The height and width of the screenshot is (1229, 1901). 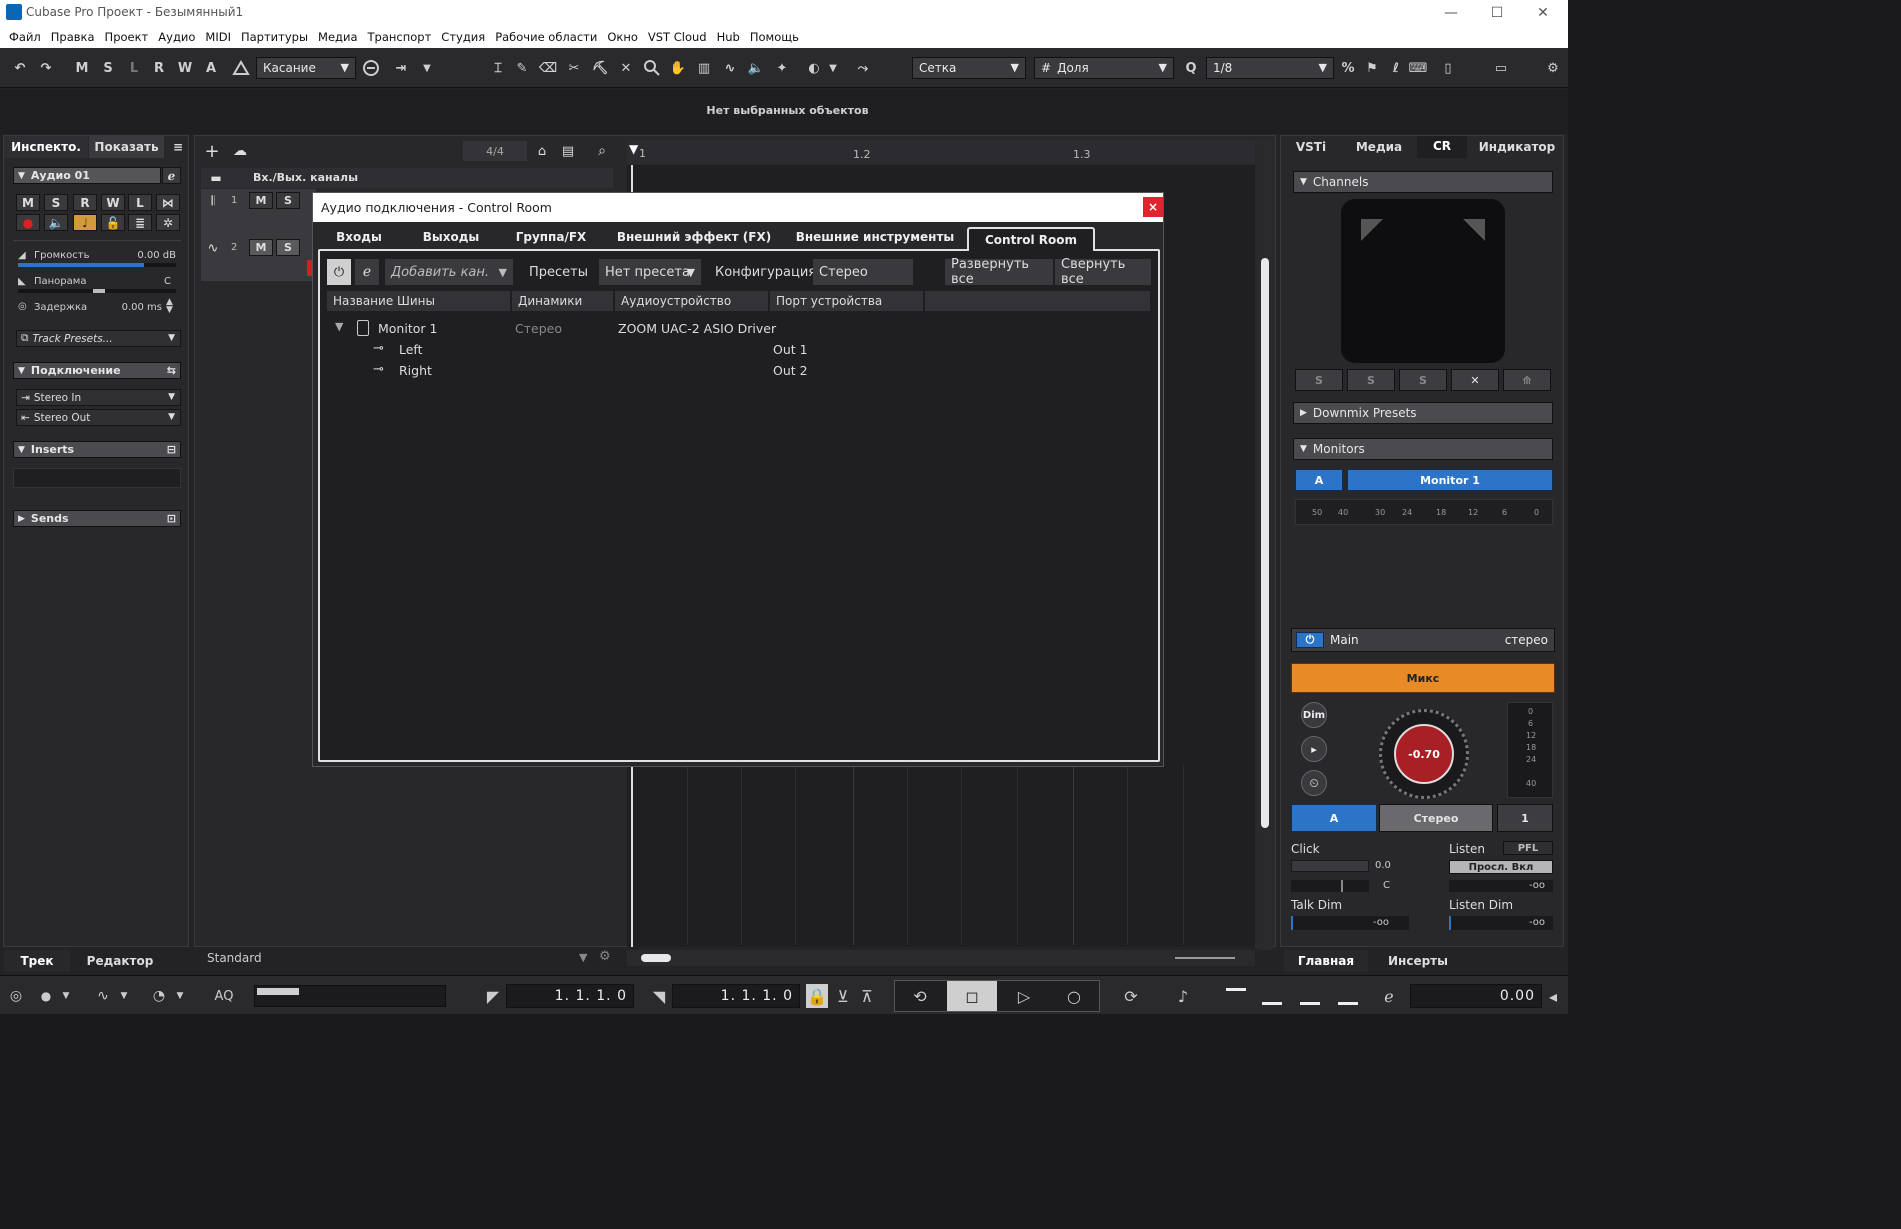 What do you see at coordinates (1442, 147) in the screenshot?
I see `tab-cr: CR` at bounding box center [1442, 147].